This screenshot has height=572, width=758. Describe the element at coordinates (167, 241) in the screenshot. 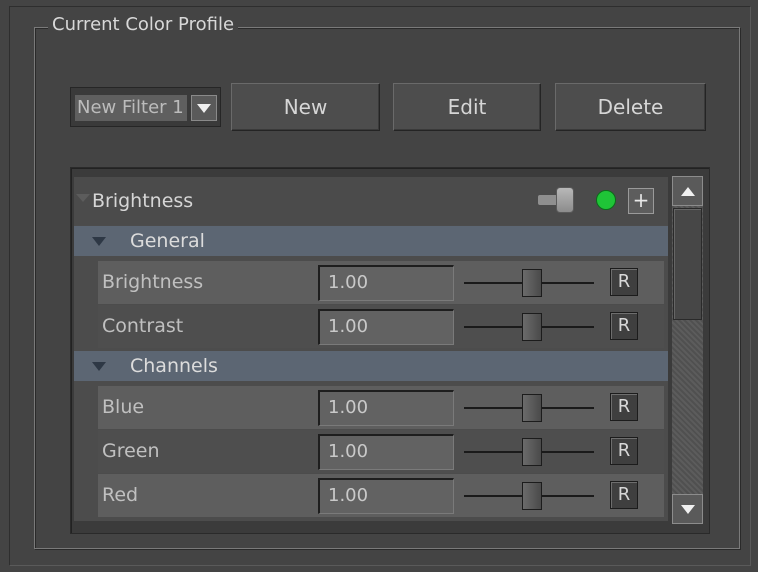

I see `section-label: General` at that location.